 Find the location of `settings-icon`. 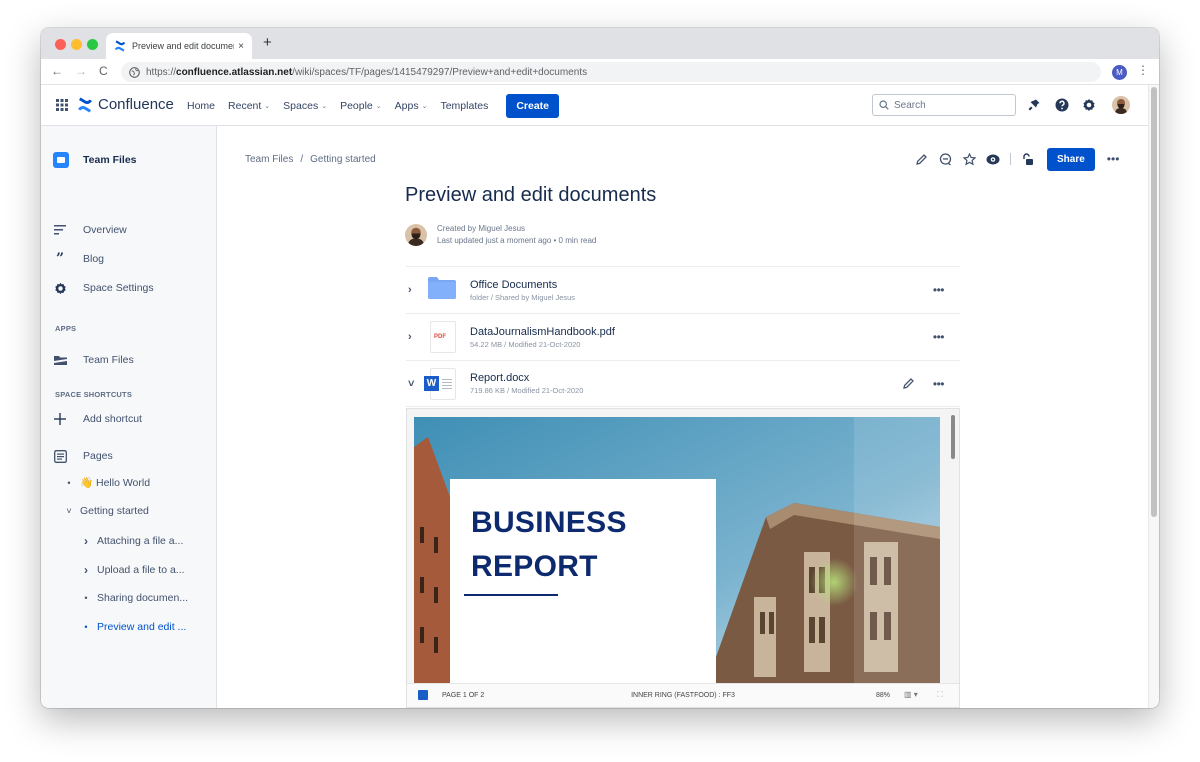

settings-icon is located at coordinates (1089, 105).